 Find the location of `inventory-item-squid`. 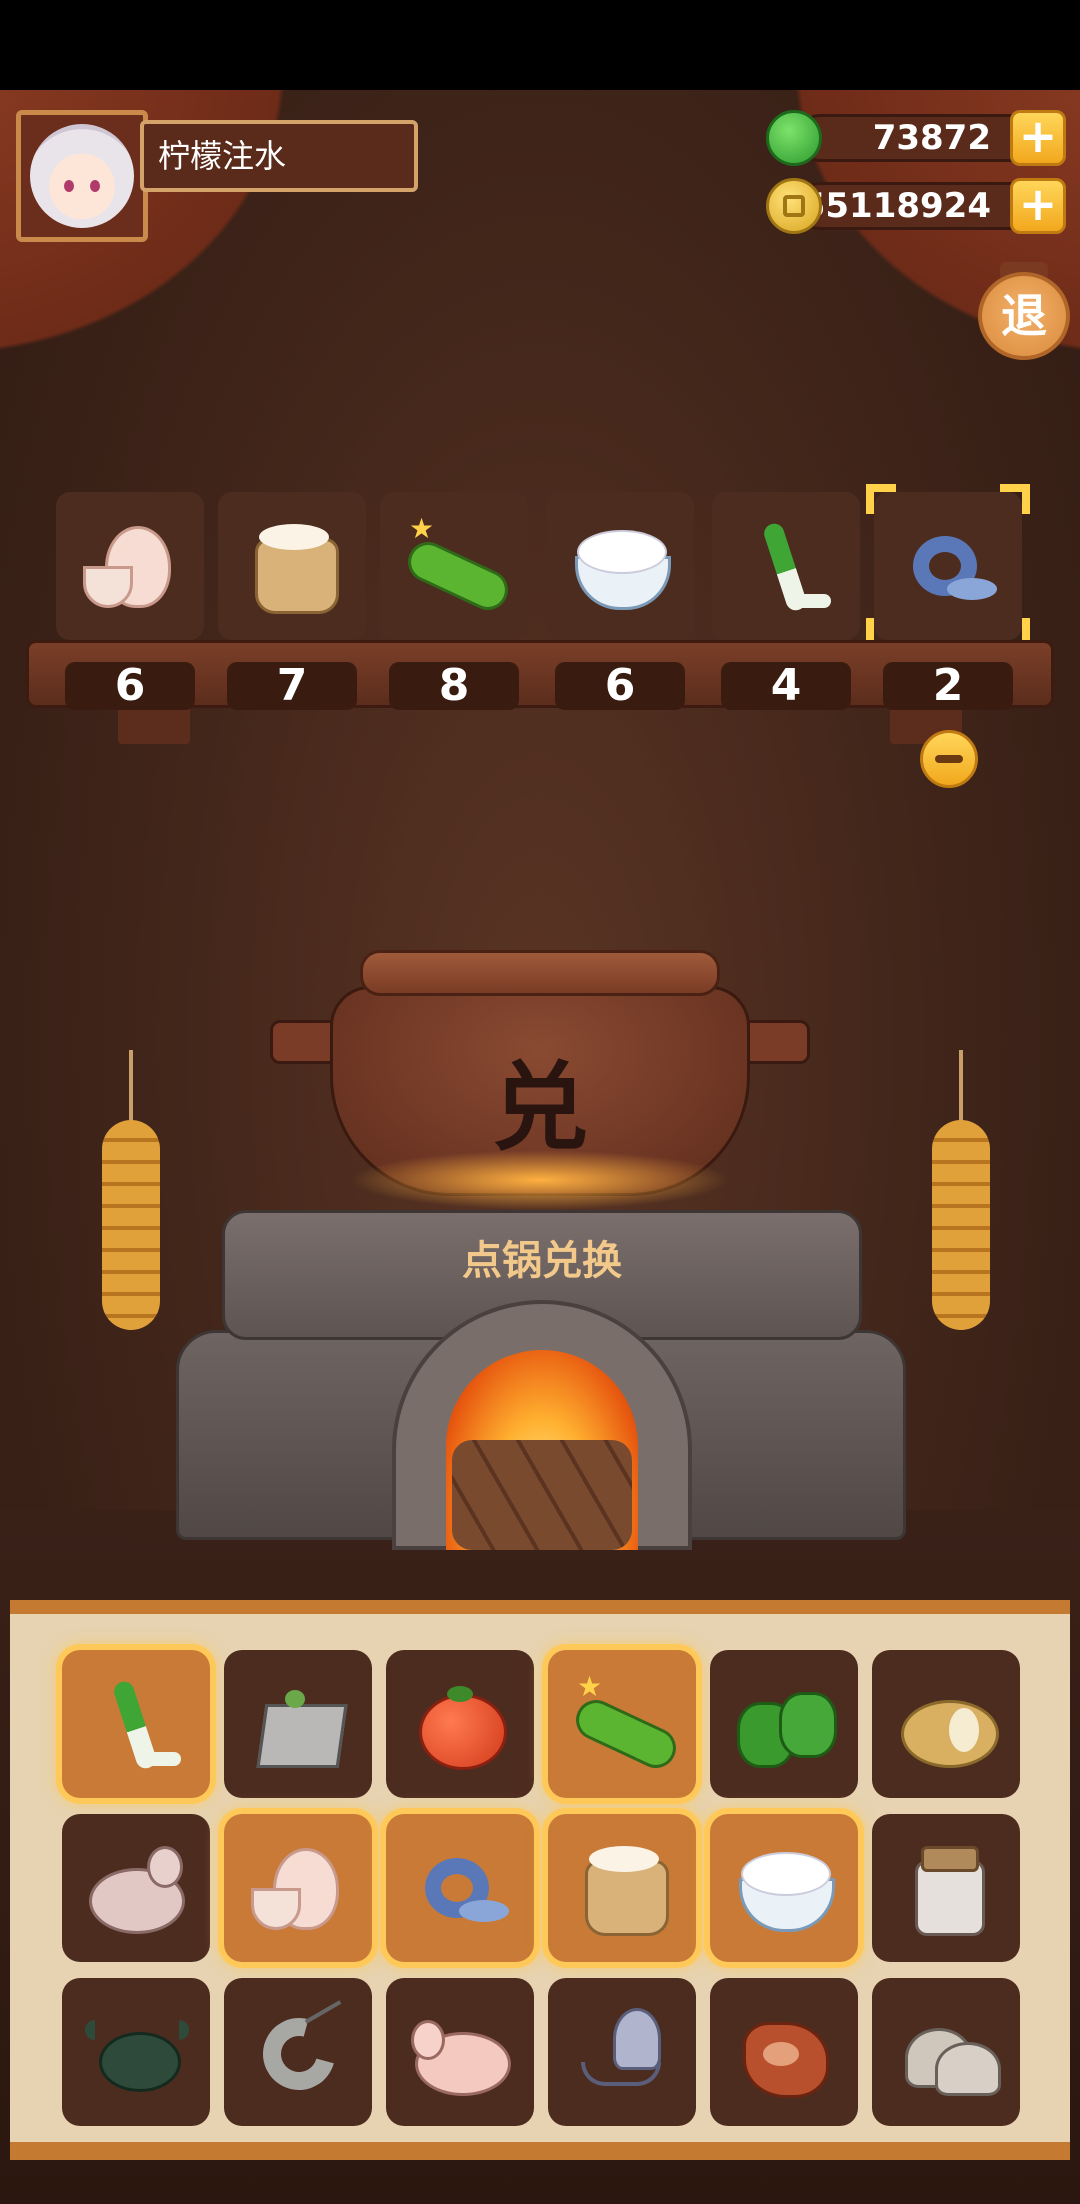

inventory-item-squid is located at coordinates (622, 2052).